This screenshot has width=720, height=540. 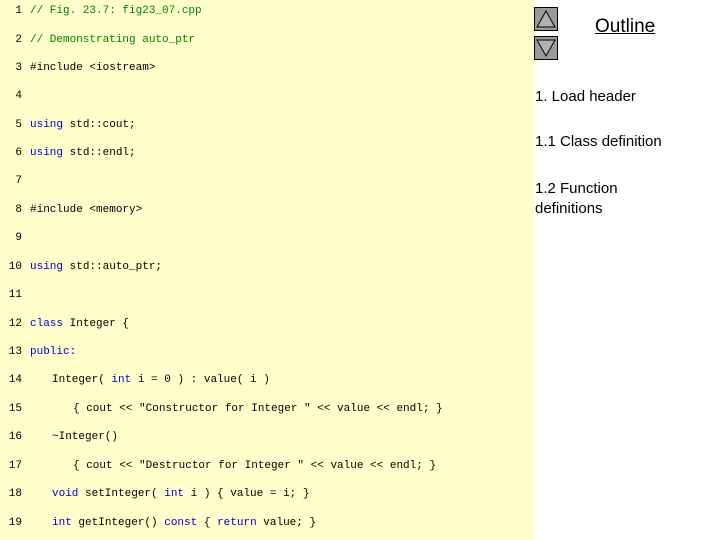 What do you see at coordinates (96, 324) in the screenshot?
I see `code-token: Integer {` at bounding box center [96, 324].